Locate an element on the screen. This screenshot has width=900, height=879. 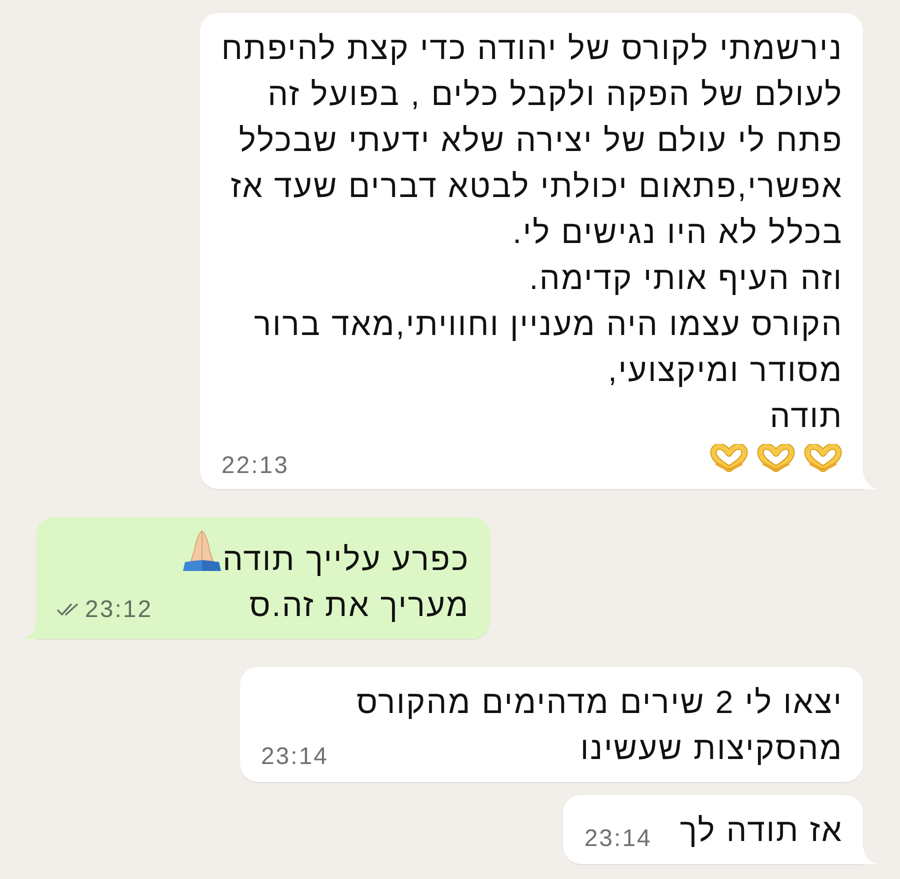
message-time: 22:13 is located at coordinates (255, 466).